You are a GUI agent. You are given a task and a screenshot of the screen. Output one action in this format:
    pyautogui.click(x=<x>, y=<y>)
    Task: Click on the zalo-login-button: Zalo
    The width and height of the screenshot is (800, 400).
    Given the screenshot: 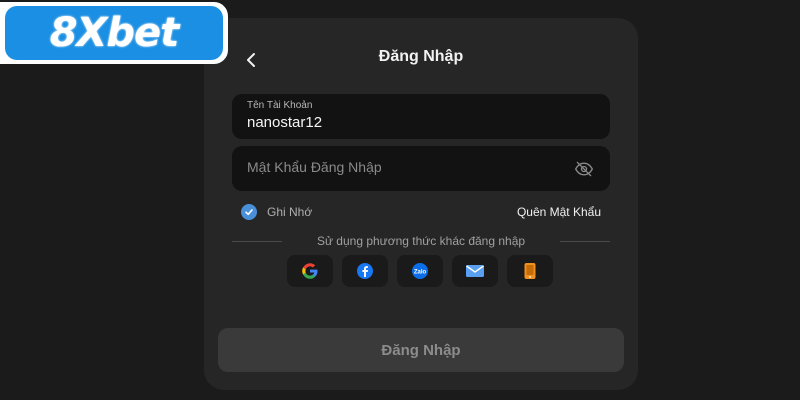 What is the action you would take?
    pyautogui.click(x=420, y=271)
    